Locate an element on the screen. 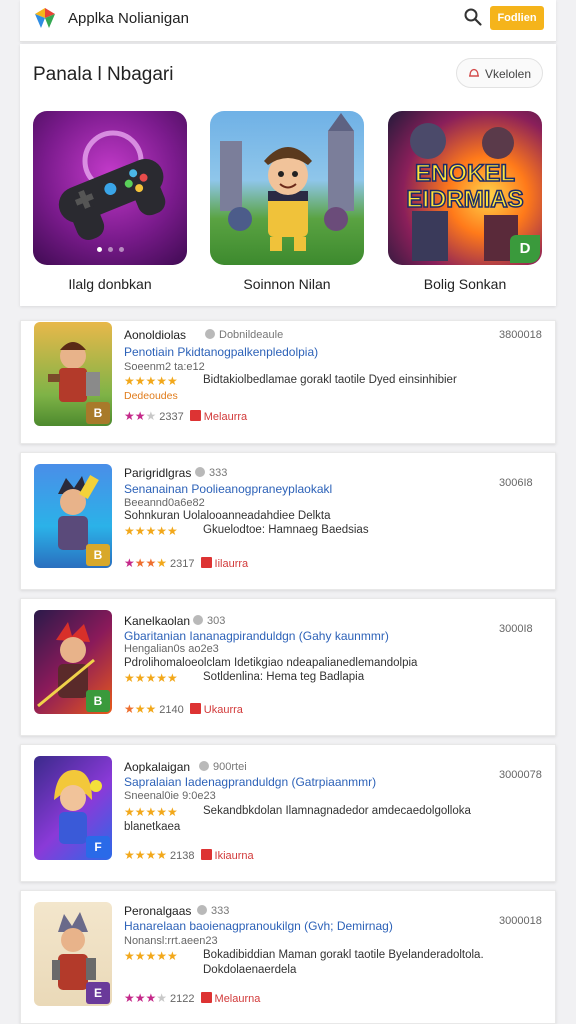 The height and width of the screenshot is (1024, 576). carousel-dots is located at coordinates (110, 248).